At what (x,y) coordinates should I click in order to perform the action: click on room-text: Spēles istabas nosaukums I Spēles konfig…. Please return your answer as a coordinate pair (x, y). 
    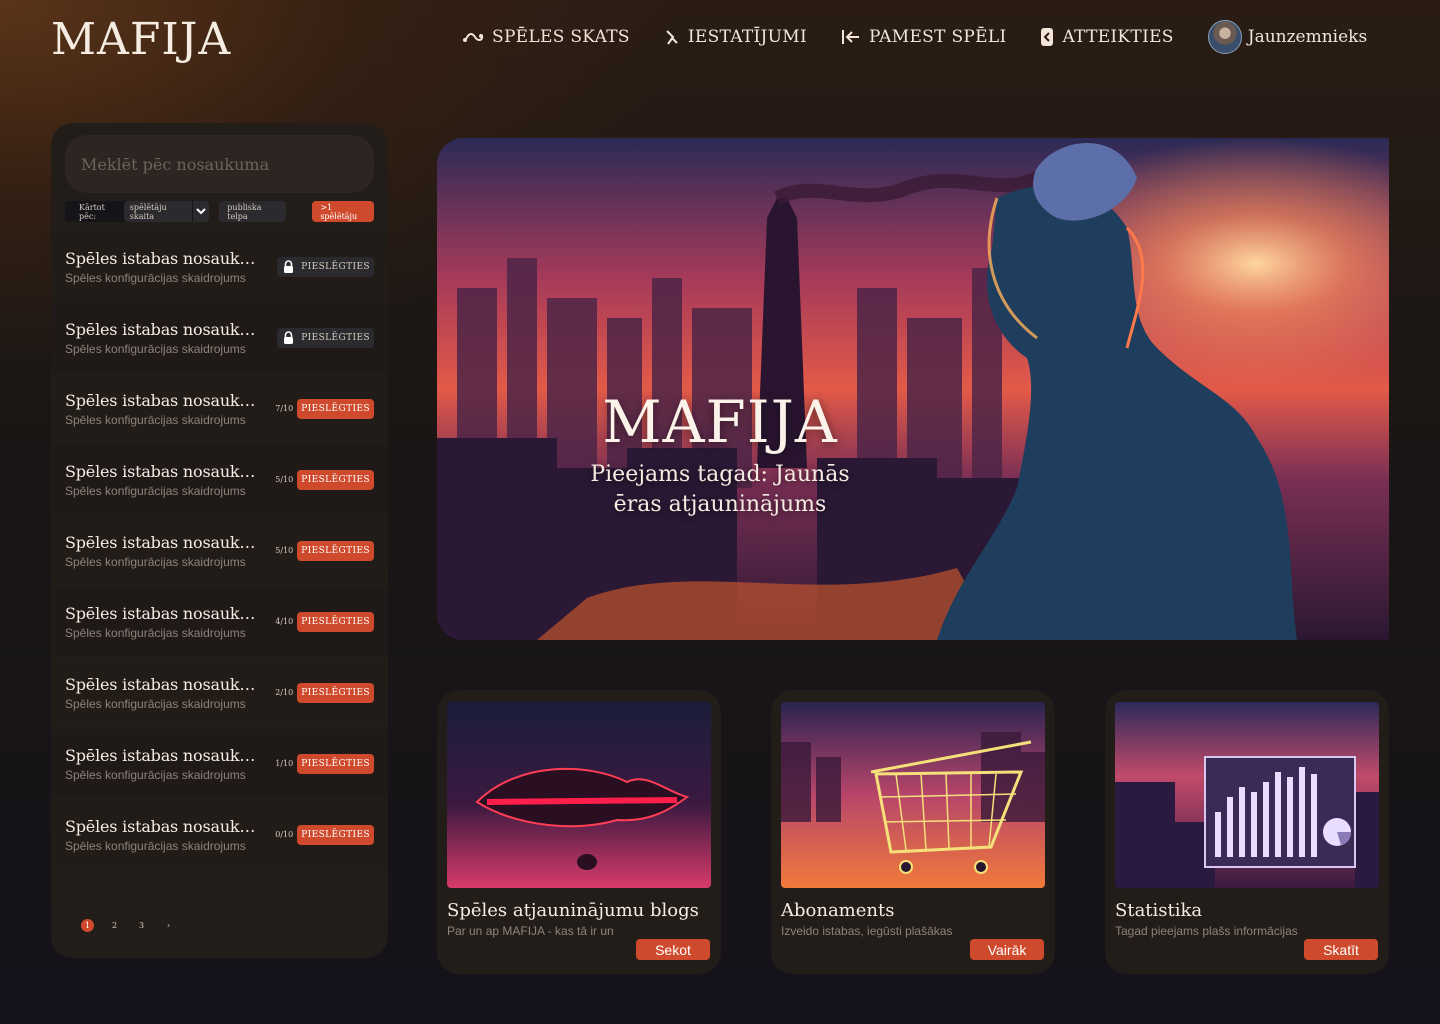
    Looking at the image, I should click on (165, 267).